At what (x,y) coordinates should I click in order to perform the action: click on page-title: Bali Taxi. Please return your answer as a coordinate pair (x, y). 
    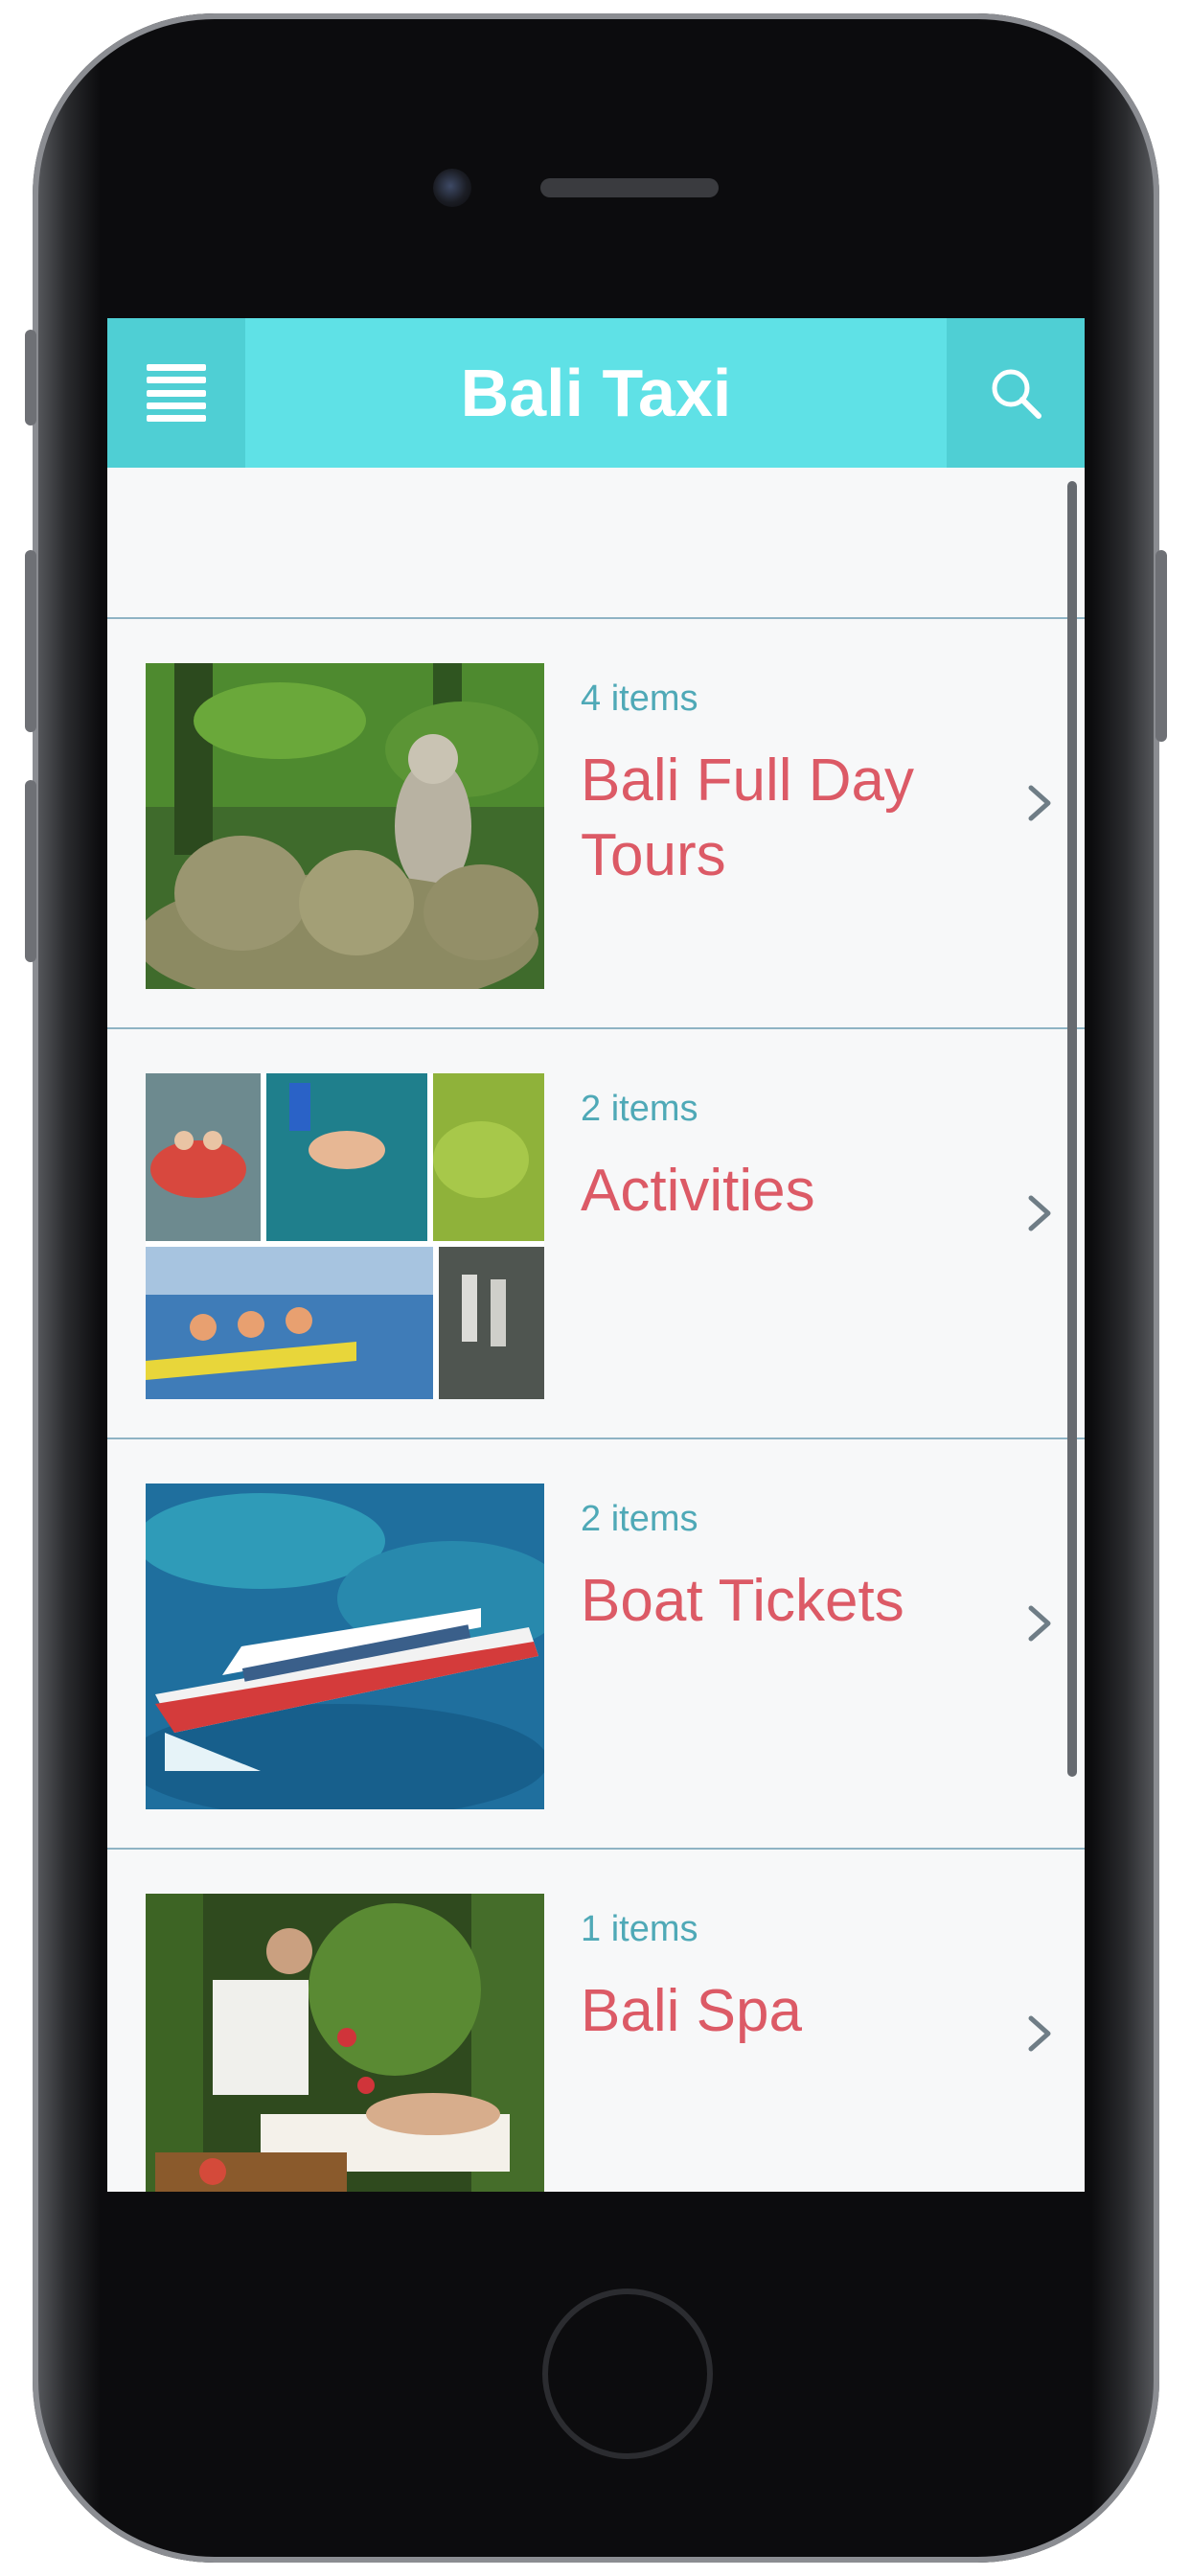
    Looking at the image, I should click on (596, 393).